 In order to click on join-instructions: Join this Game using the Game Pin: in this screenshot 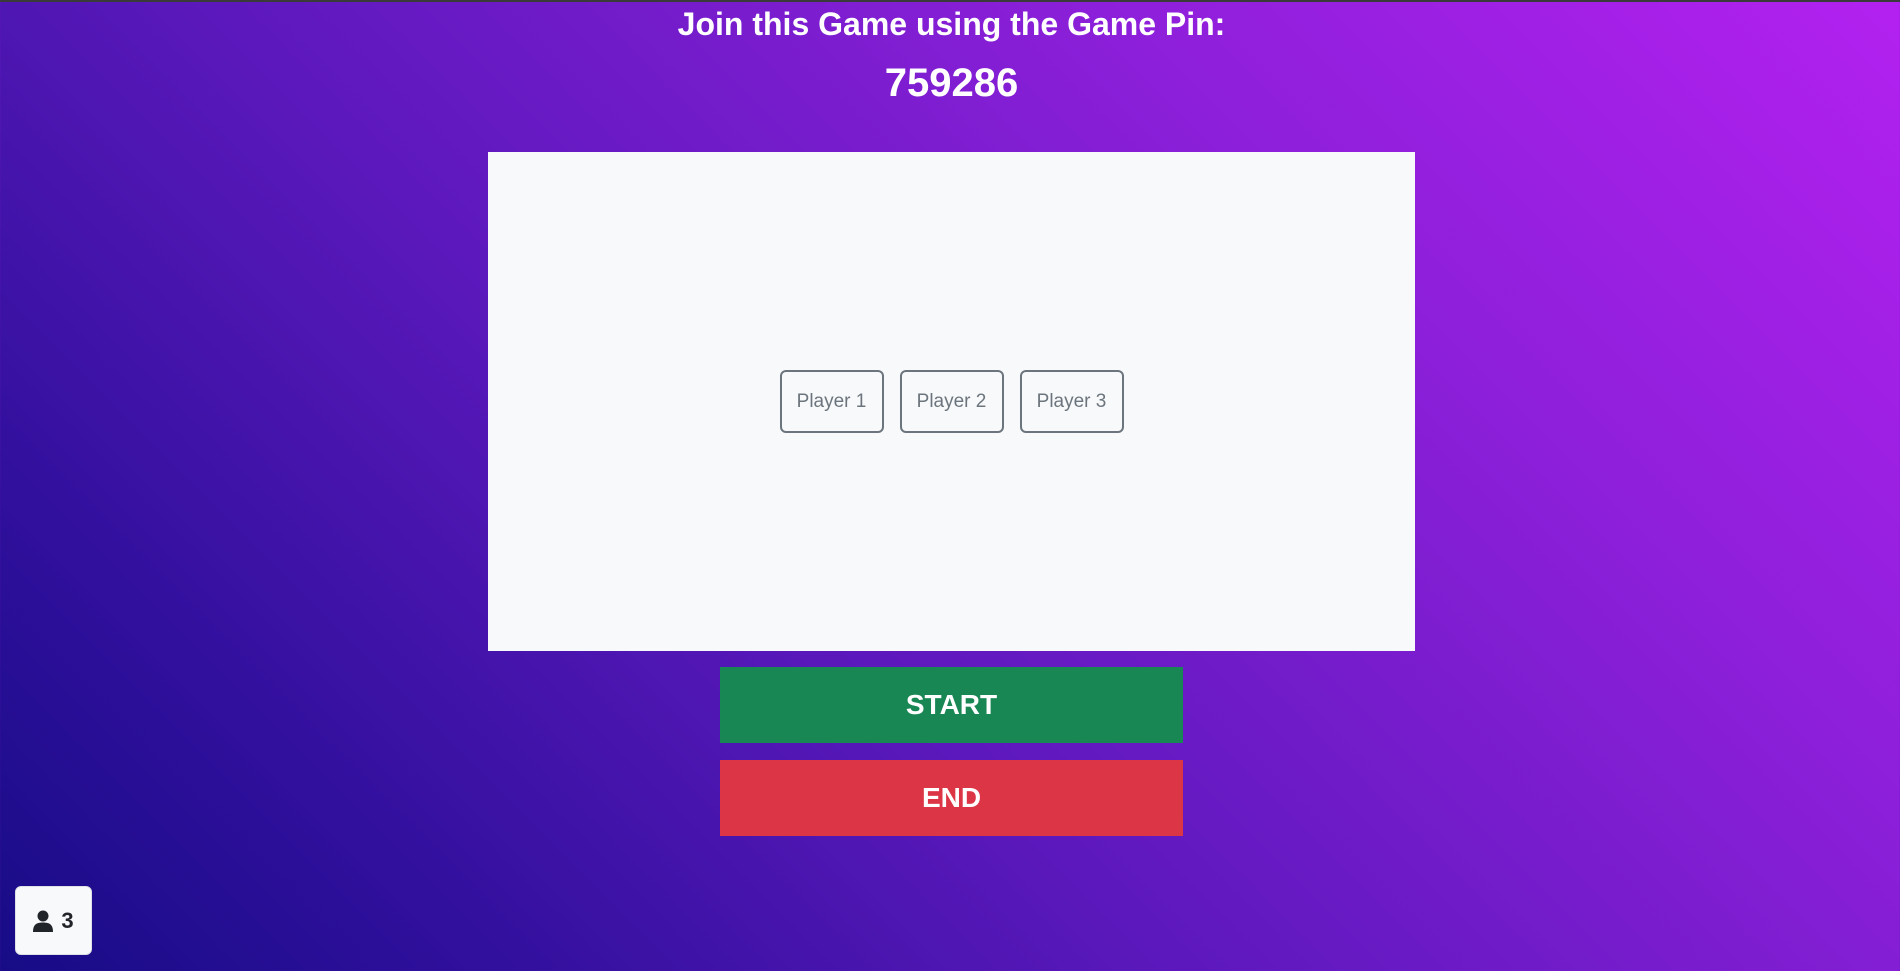, I will do `click(951, 24)`.